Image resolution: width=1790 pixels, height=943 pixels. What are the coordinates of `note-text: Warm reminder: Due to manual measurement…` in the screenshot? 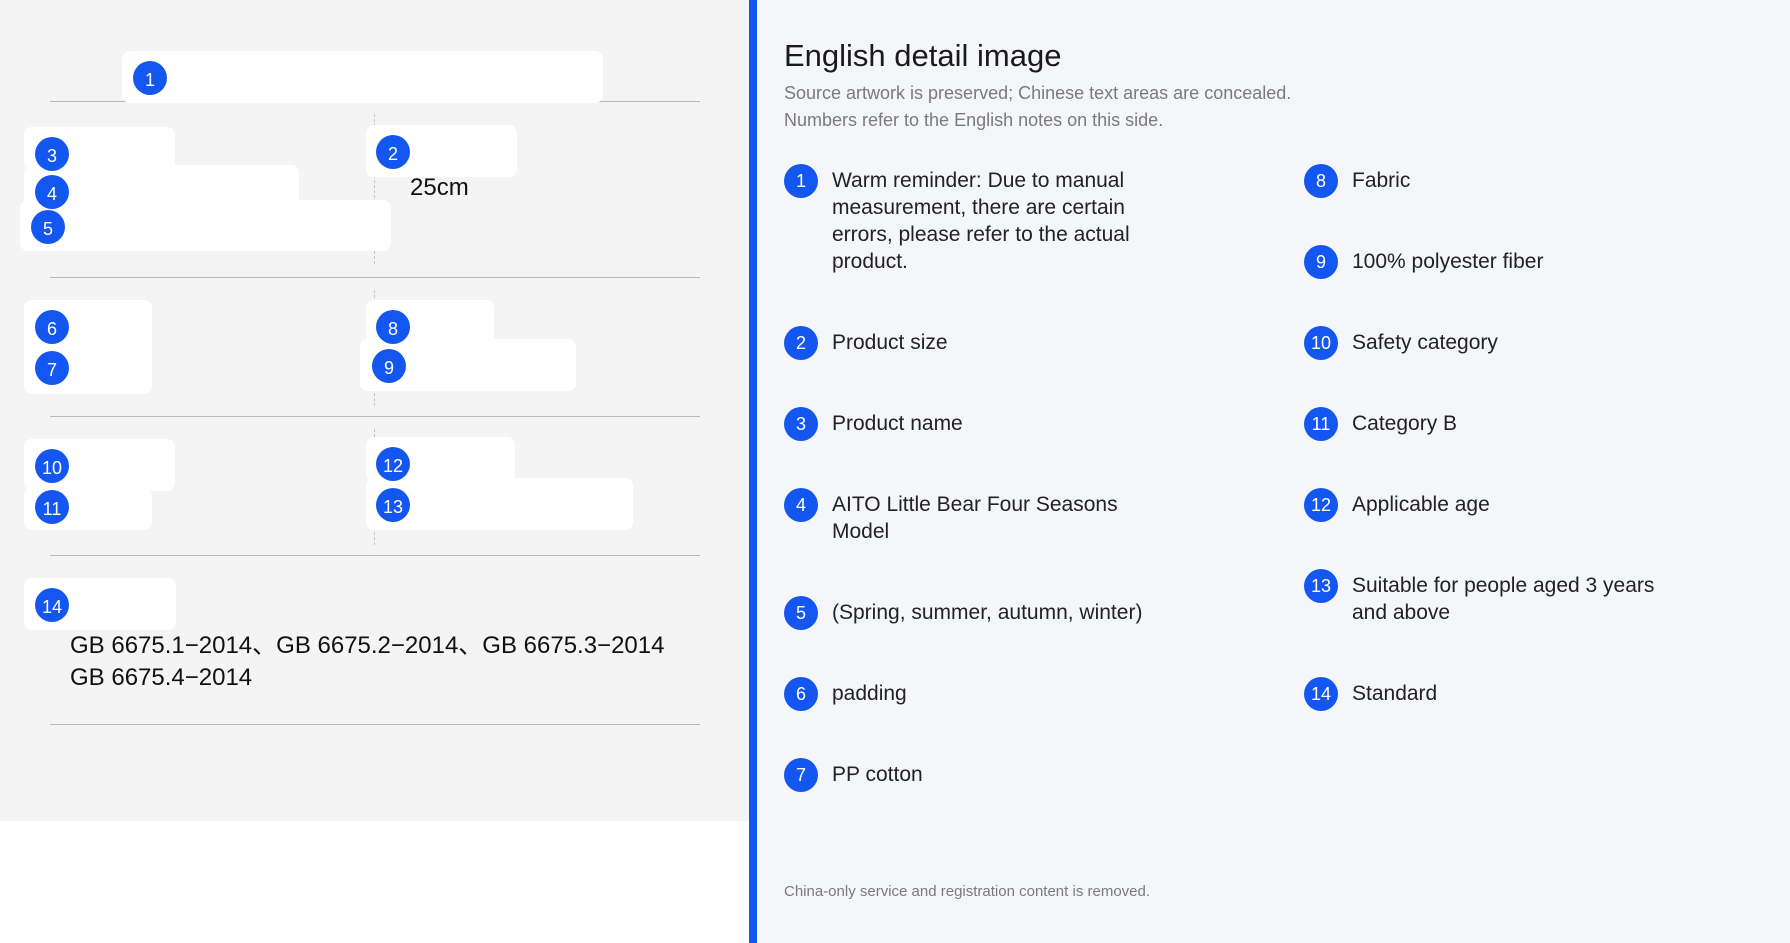 It's located at (981, 221).